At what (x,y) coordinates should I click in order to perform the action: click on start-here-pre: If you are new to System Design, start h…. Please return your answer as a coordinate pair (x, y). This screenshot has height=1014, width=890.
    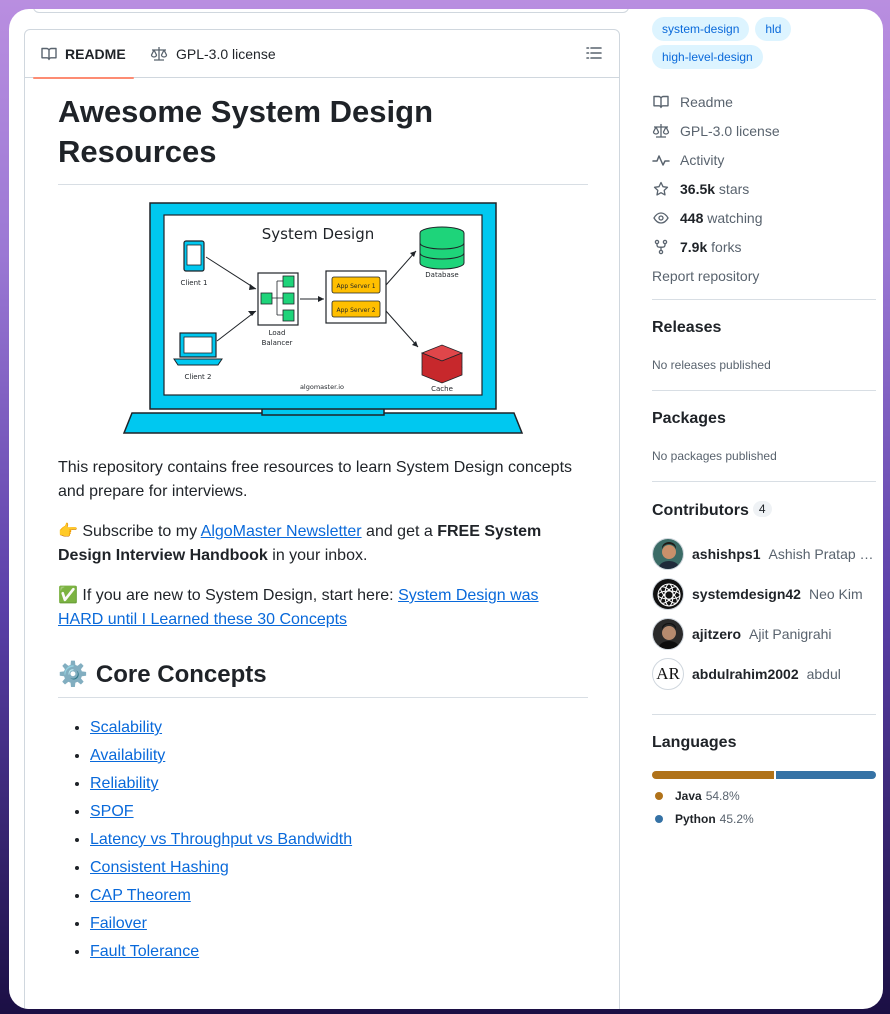
    Looking at the image, I should click on (238, 595).